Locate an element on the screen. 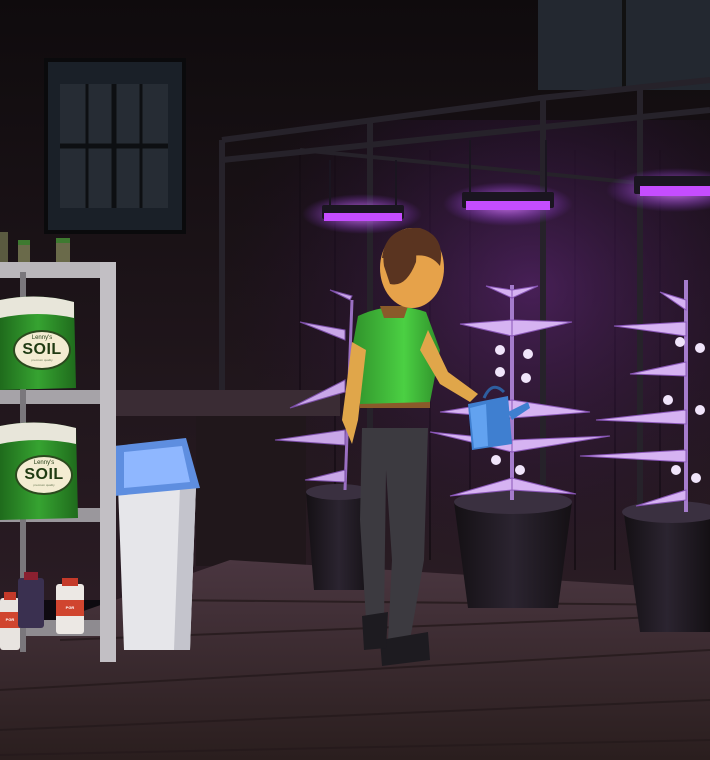 The image size is (710, 760). bottle-icon is located at coordinates (31, 600).